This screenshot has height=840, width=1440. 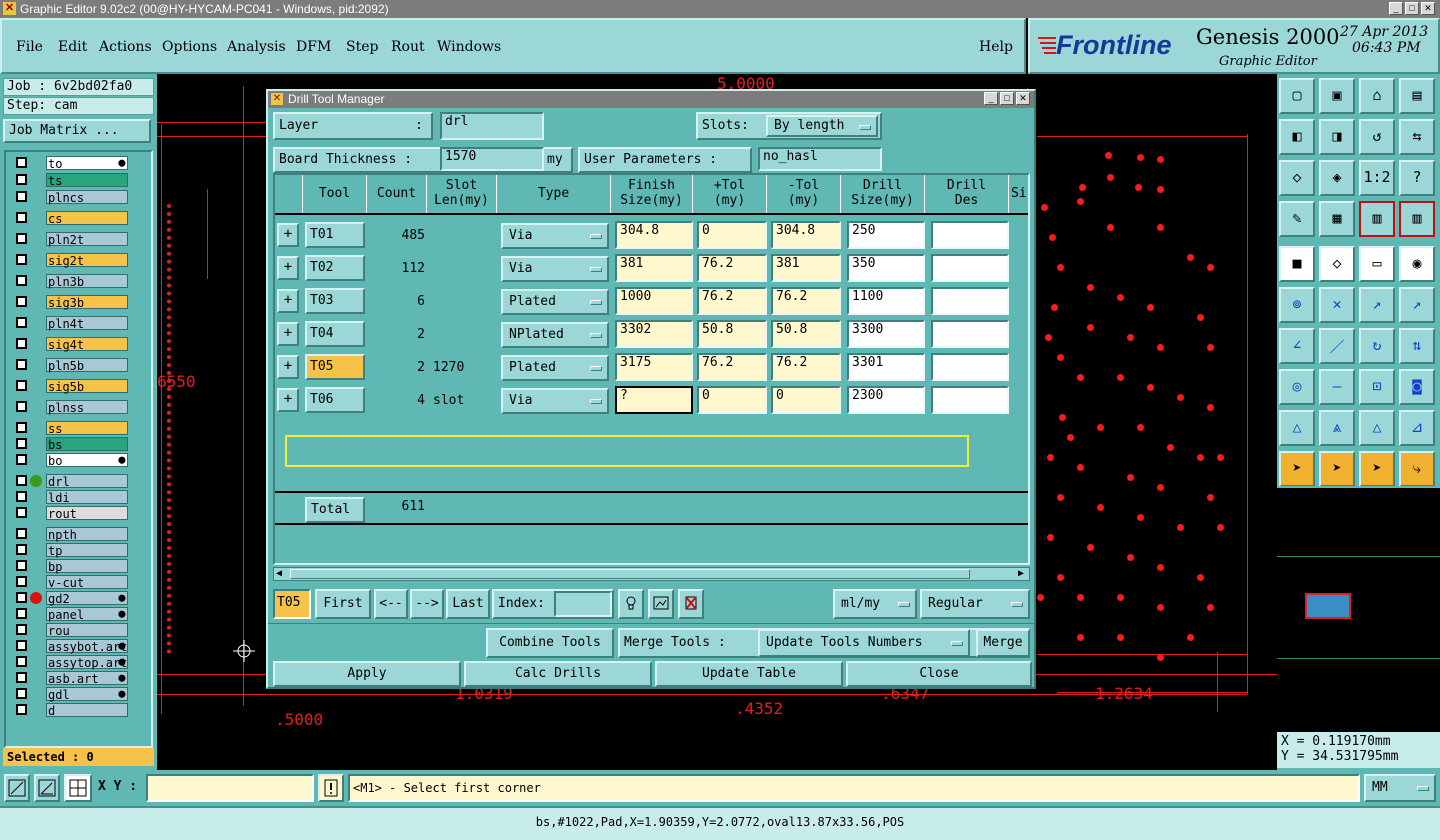 What do you see at coordinates (87, 582) in the screenshot?
I see `layer-v-cut: v-cut` at bounding box center [87, 582].